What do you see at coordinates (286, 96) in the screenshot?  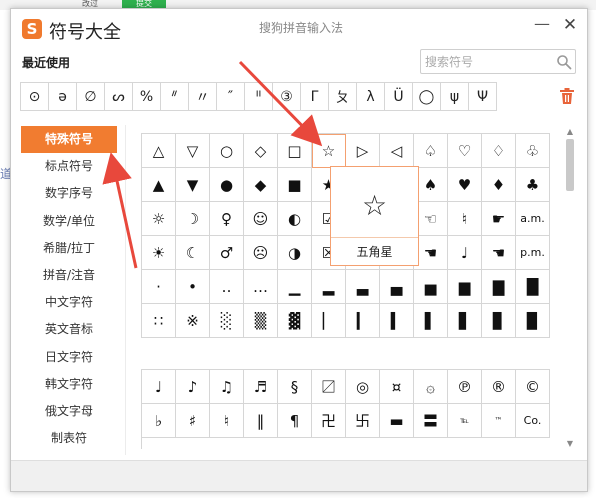 I see `recent-symbol: ③` at bounding box center [286, 96].